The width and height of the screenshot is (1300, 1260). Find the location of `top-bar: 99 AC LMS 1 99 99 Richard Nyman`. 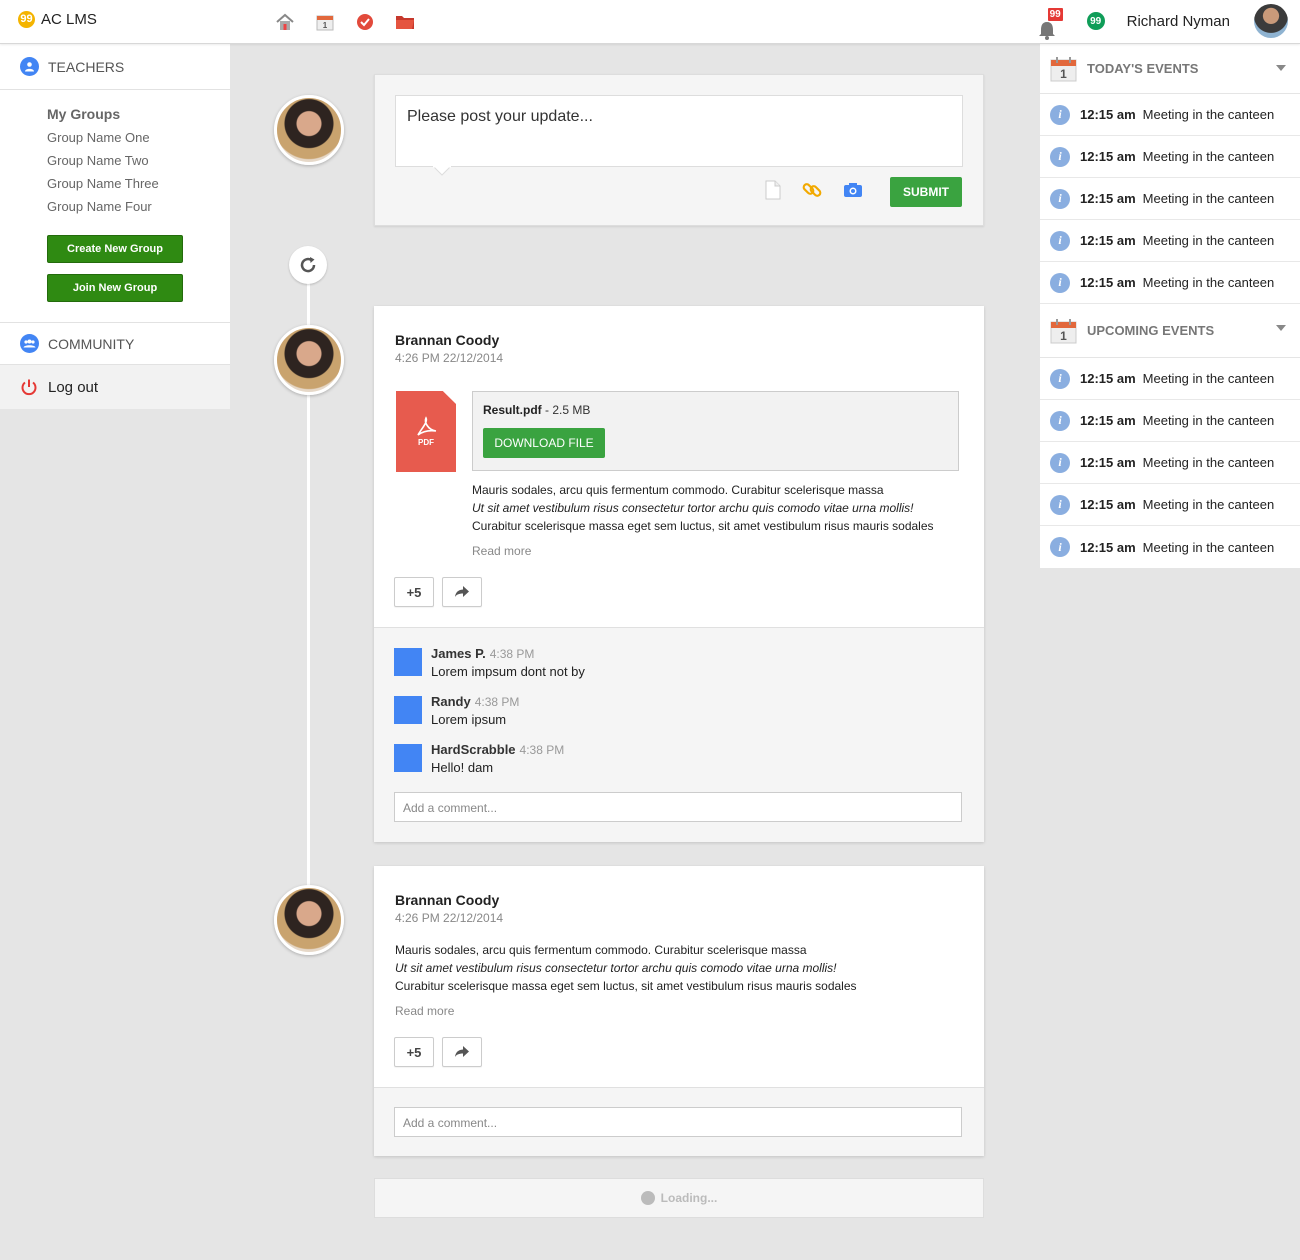

top-bar: 99 AC LMS 1 99 99 Richard Nyman is located at coordinates (650, 22).